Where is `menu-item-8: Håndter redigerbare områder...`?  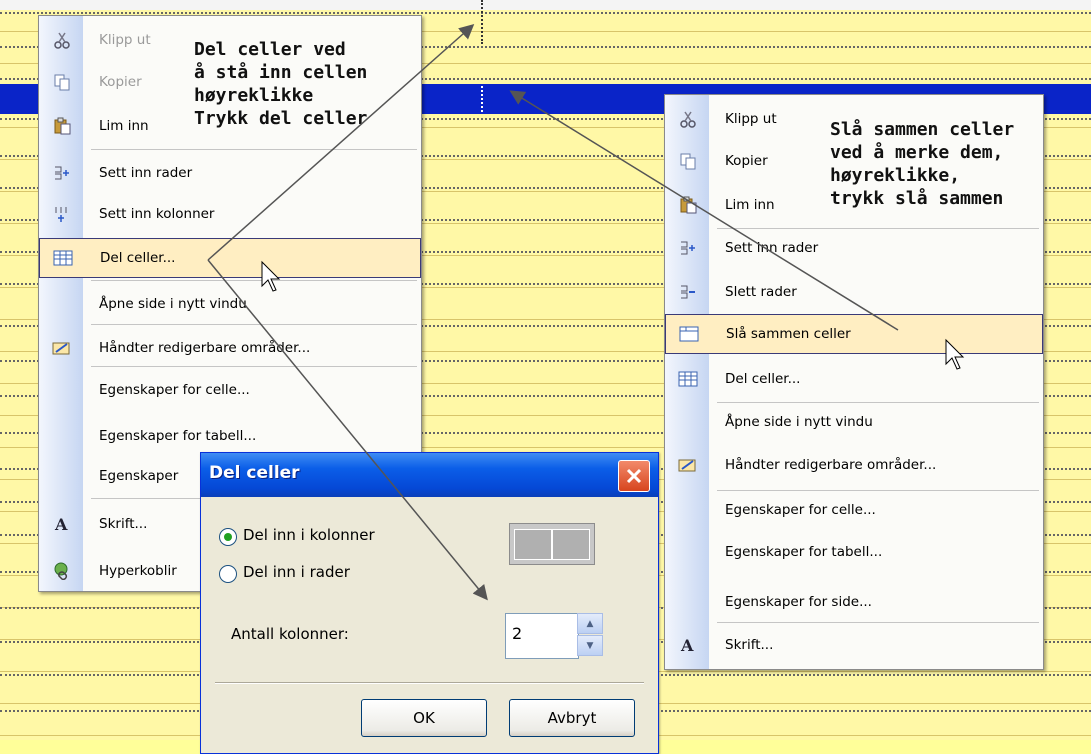 menu-item-8: Håndter redigerbare områder... is located at coordinates (854, 465).